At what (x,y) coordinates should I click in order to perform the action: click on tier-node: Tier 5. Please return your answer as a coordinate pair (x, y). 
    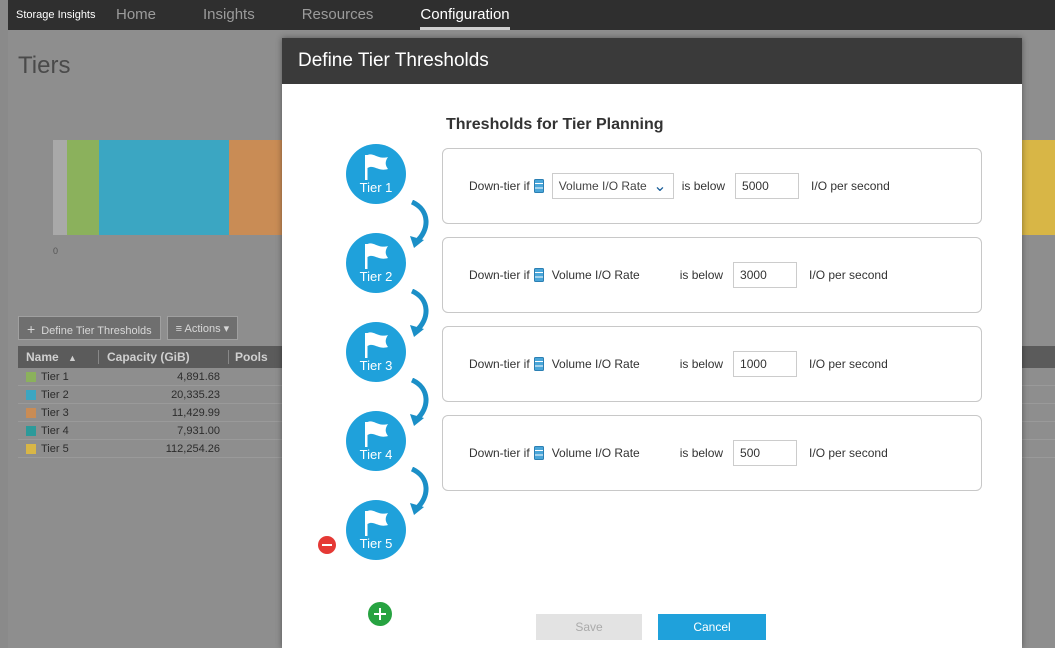
    Looking at the image, I should click on (376, 530).